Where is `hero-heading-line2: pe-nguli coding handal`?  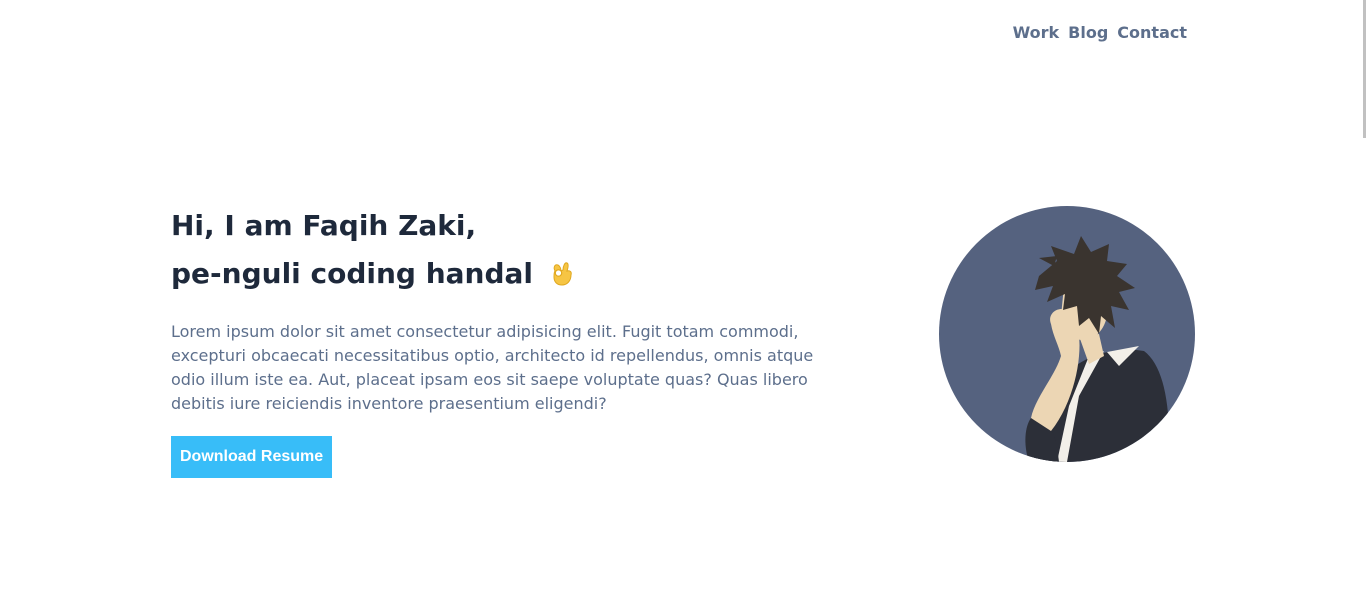
hero-heading-line2: pe-nguli coding handal is located at coordinates (352, 273).